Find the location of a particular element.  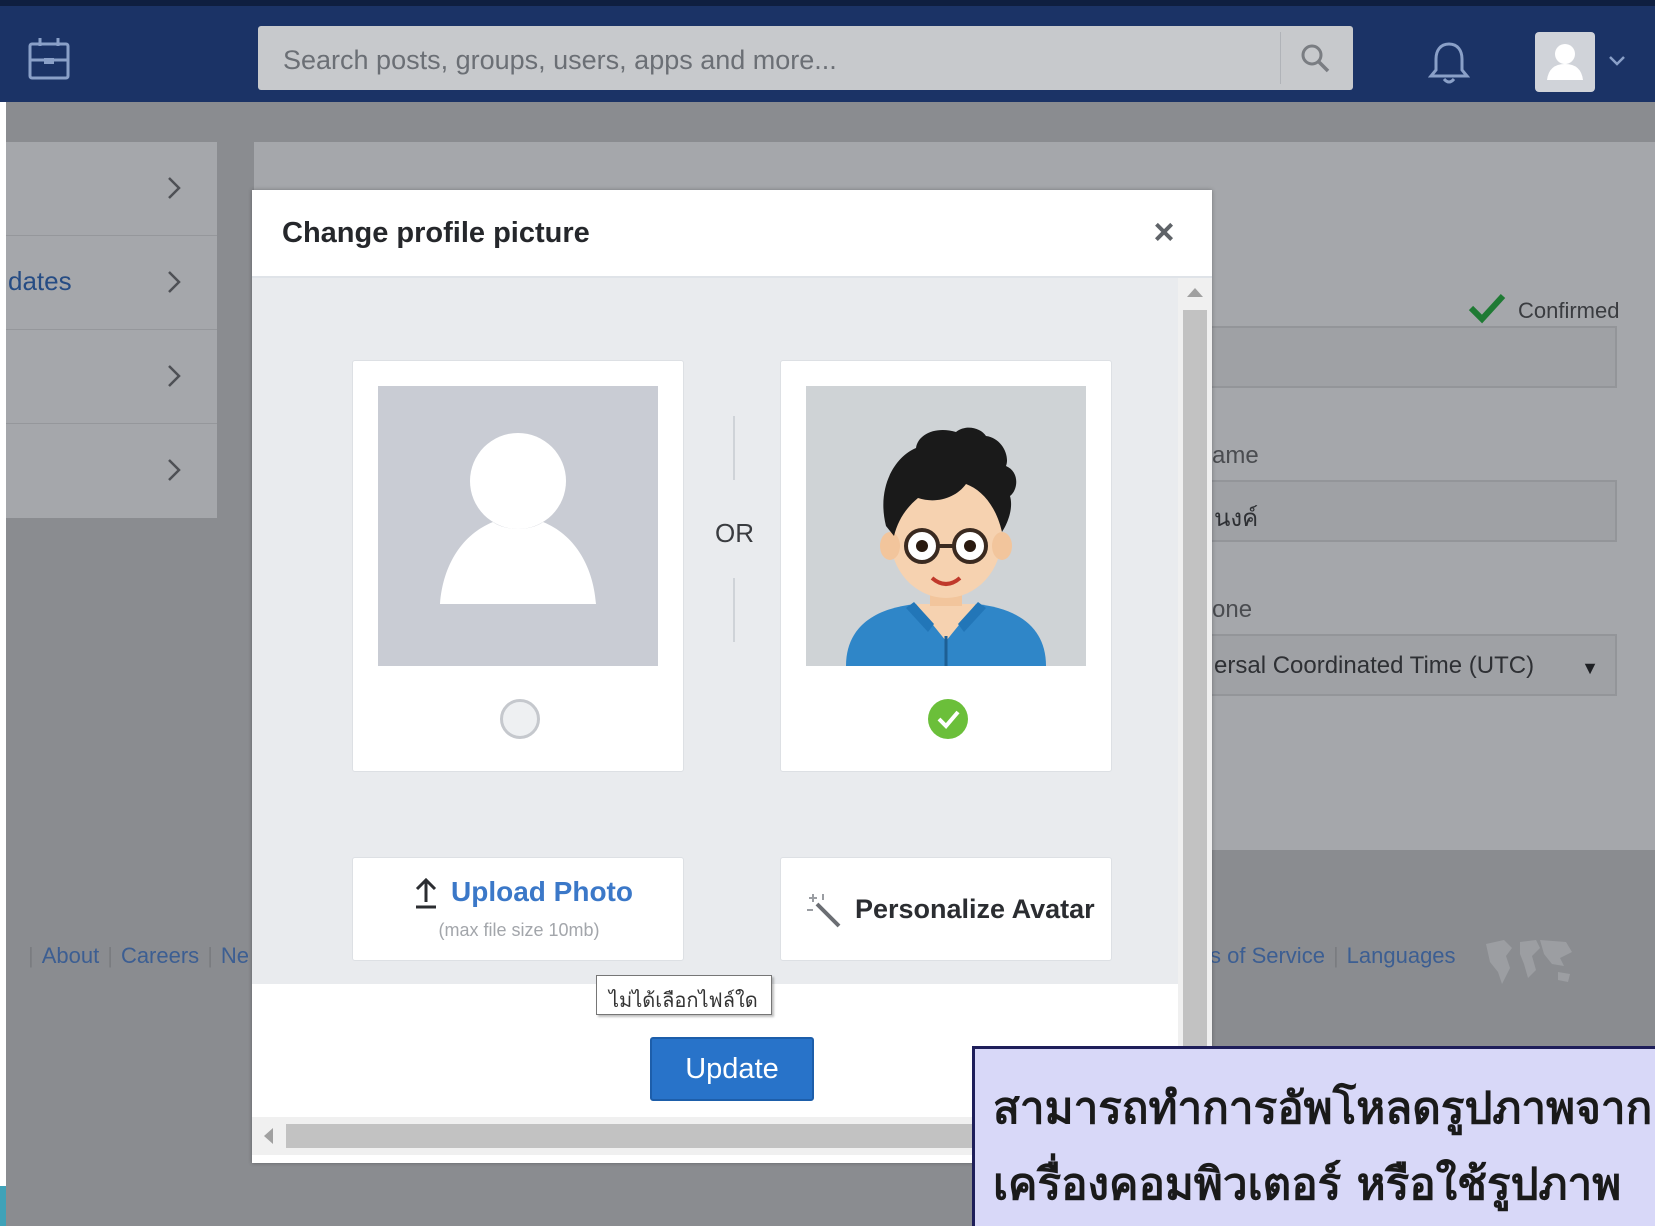

confirmed-label: Confirmed is located at coordinates (1569, 310).